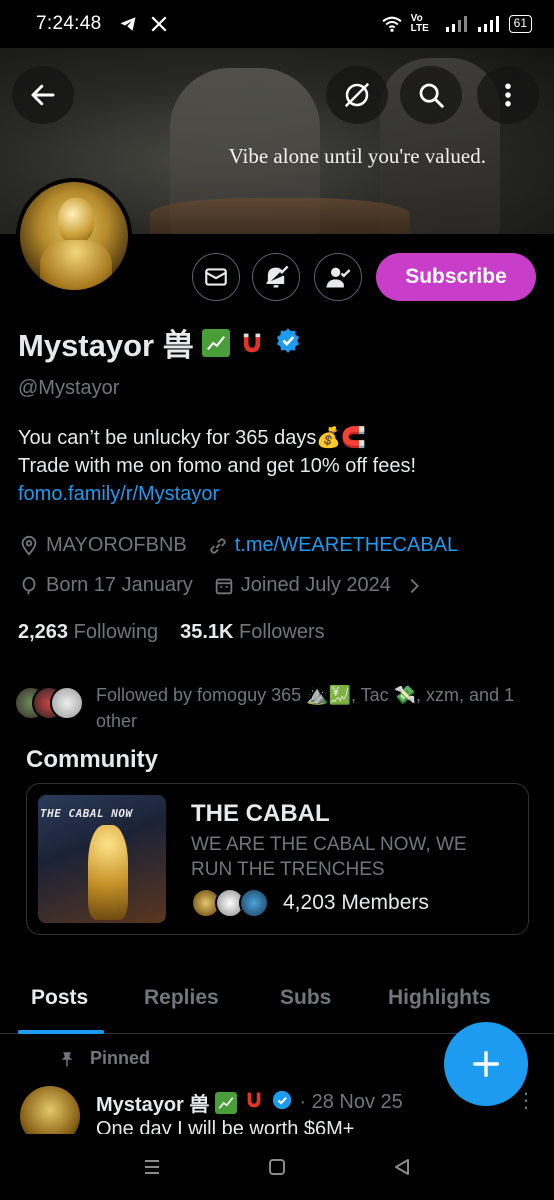 The height and width of the screenshot is (1200, 554). I want to click on location-pin-icon, so click(29, 545).